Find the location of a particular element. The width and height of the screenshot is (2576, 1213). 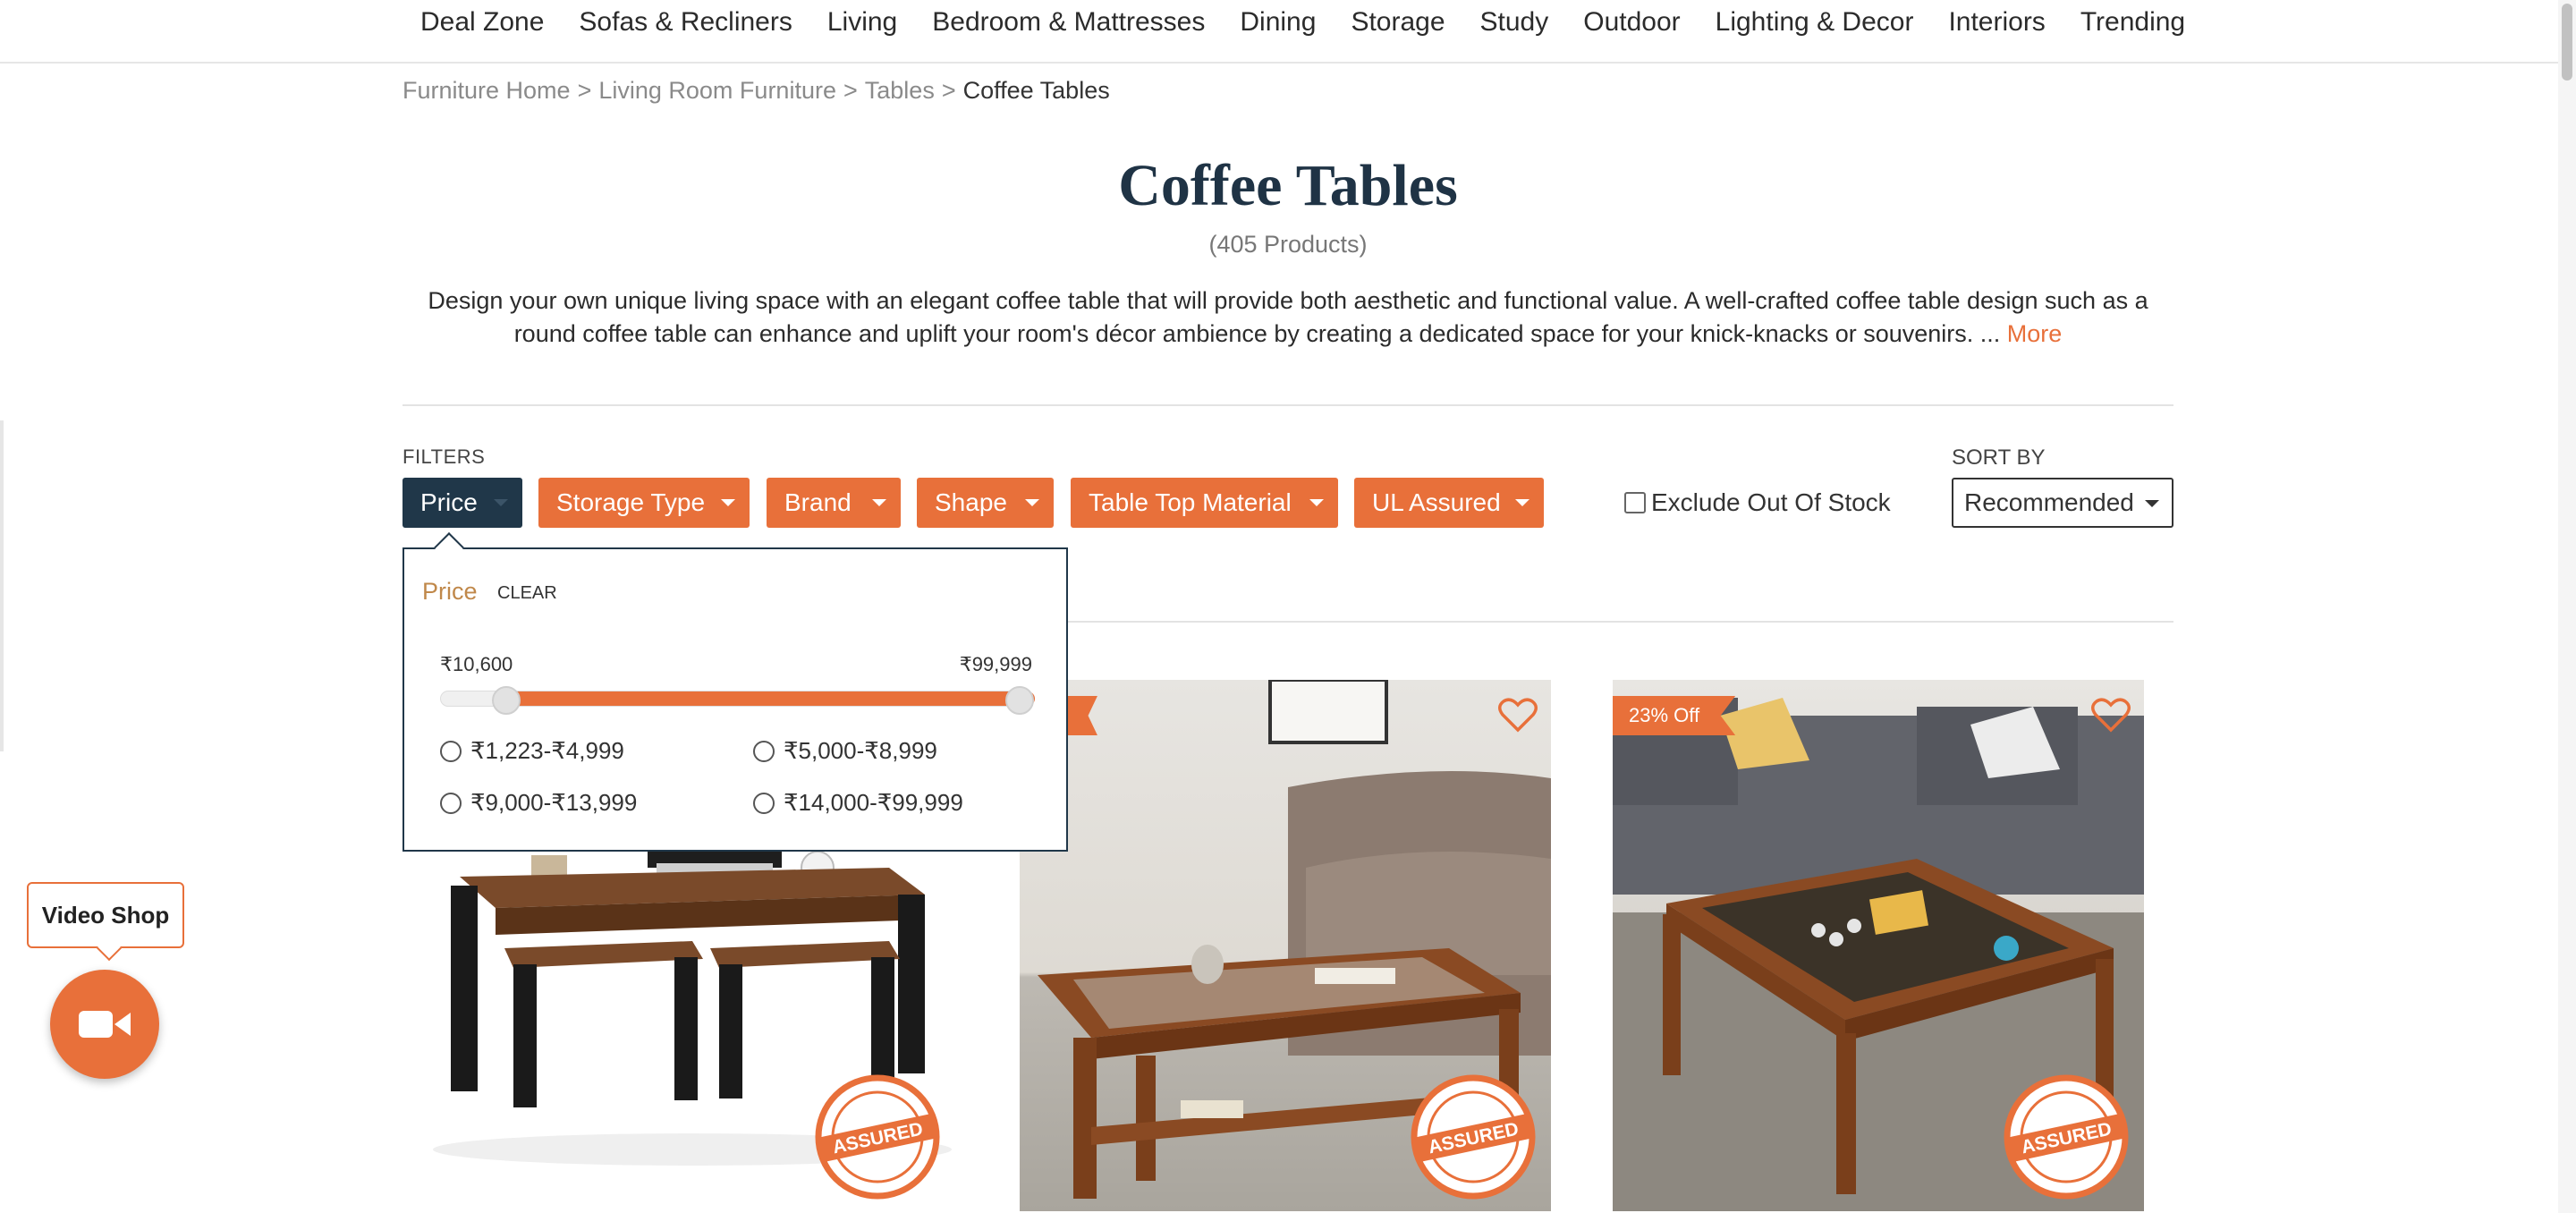

filter-ul-assured-button: UL Assured is located at coordinates (1449, 503).